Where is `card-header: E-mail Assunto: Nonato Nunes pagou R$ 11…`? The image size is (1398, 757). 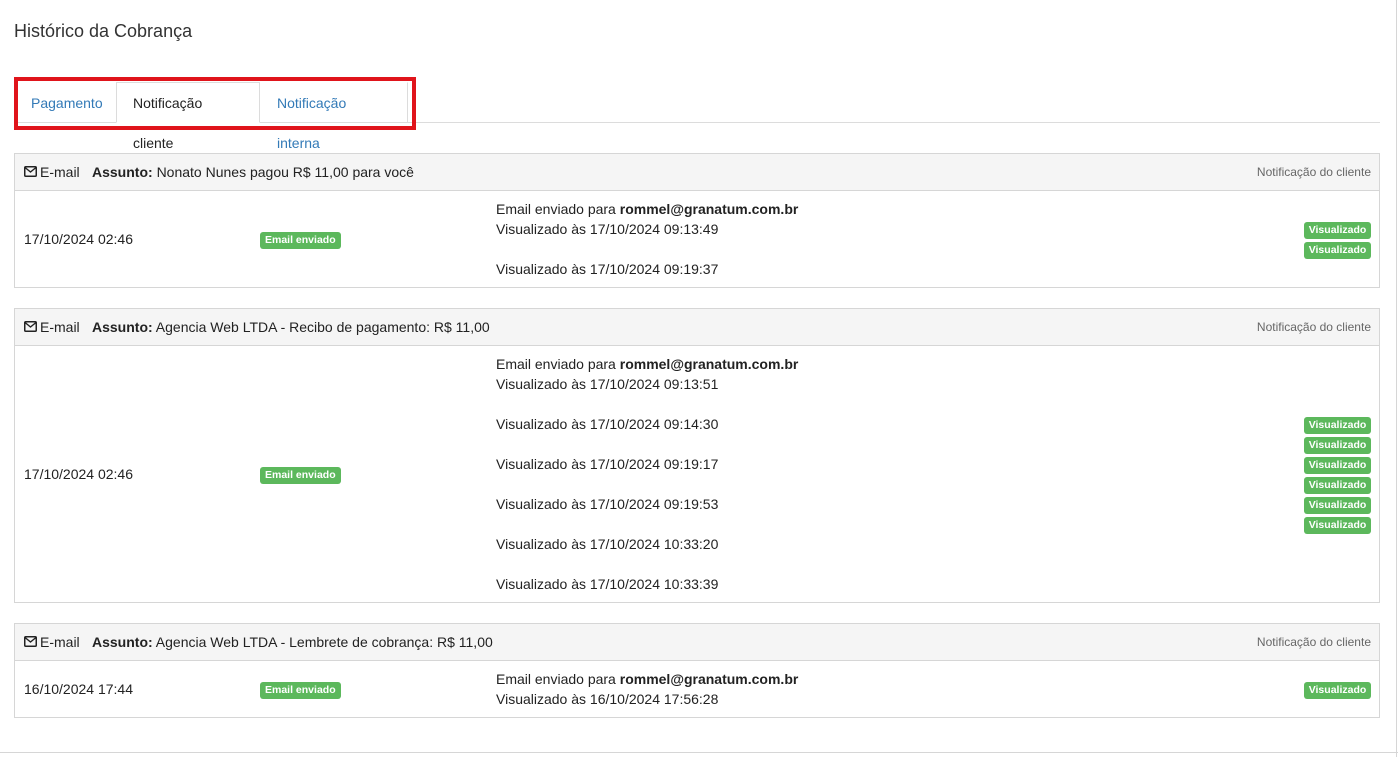
card-header: E-mail Assunto: Nonato Nunes pagou R$ 11… is located at coordinates (697, 172).